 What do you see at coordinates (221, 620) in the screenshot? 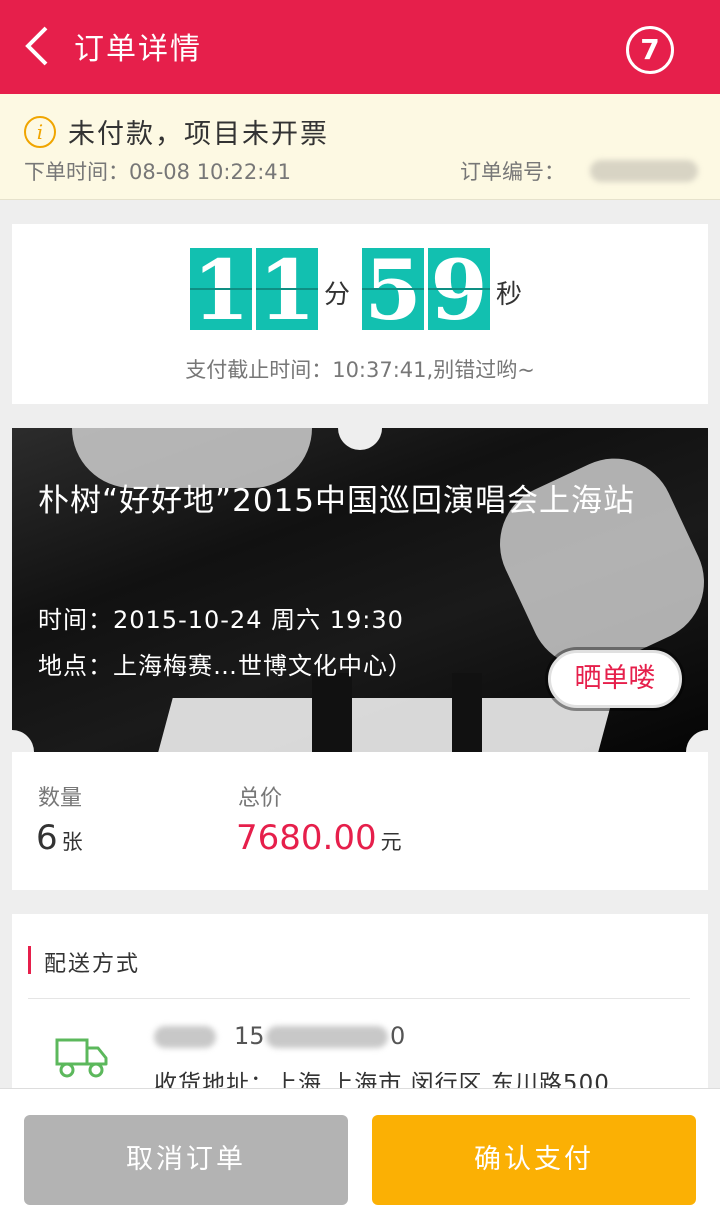
I see `event-time: 时间：2015-10-24 周六 19:30` at bounding box center [221, 620].